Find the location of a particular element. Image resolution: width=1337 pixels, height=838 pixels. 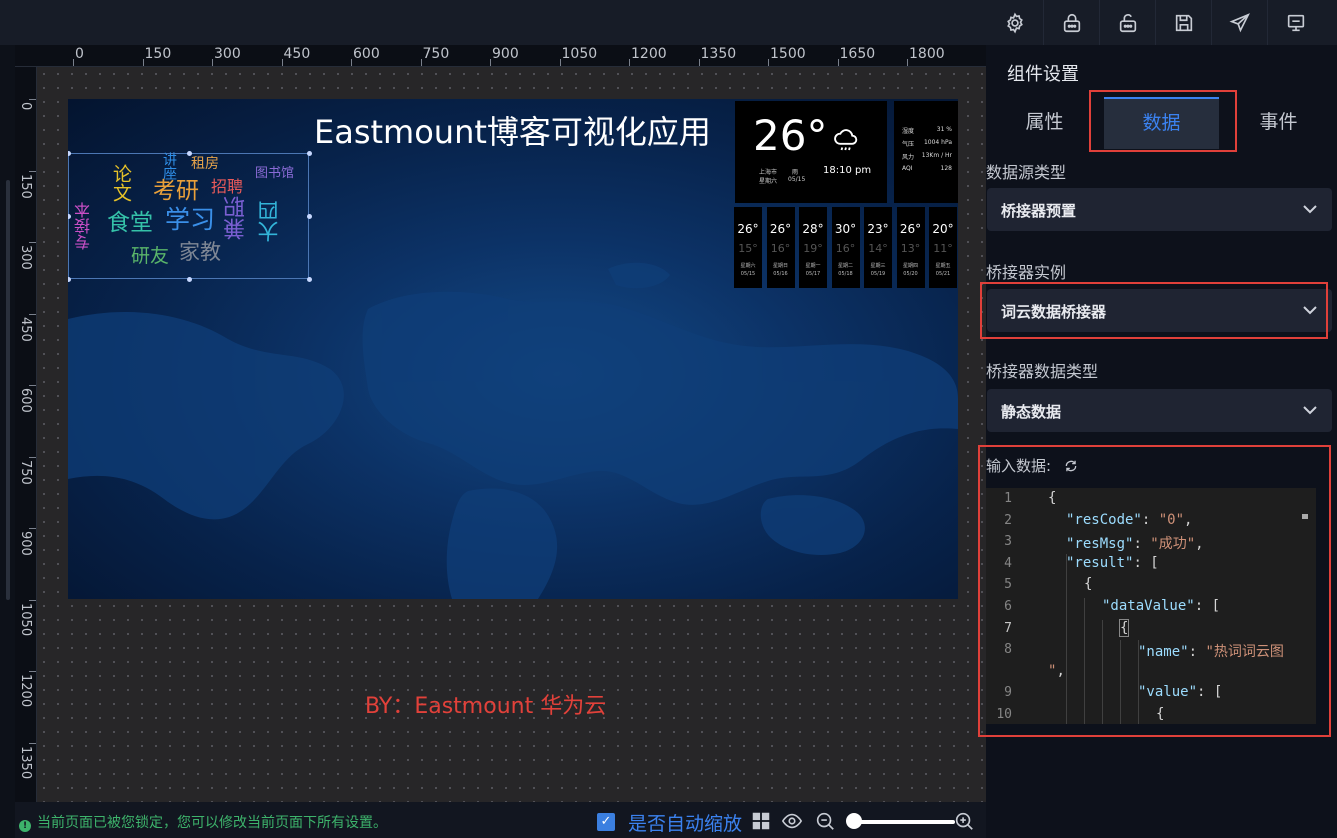

wind-label: 风力 is located at coordinates (908, 157).